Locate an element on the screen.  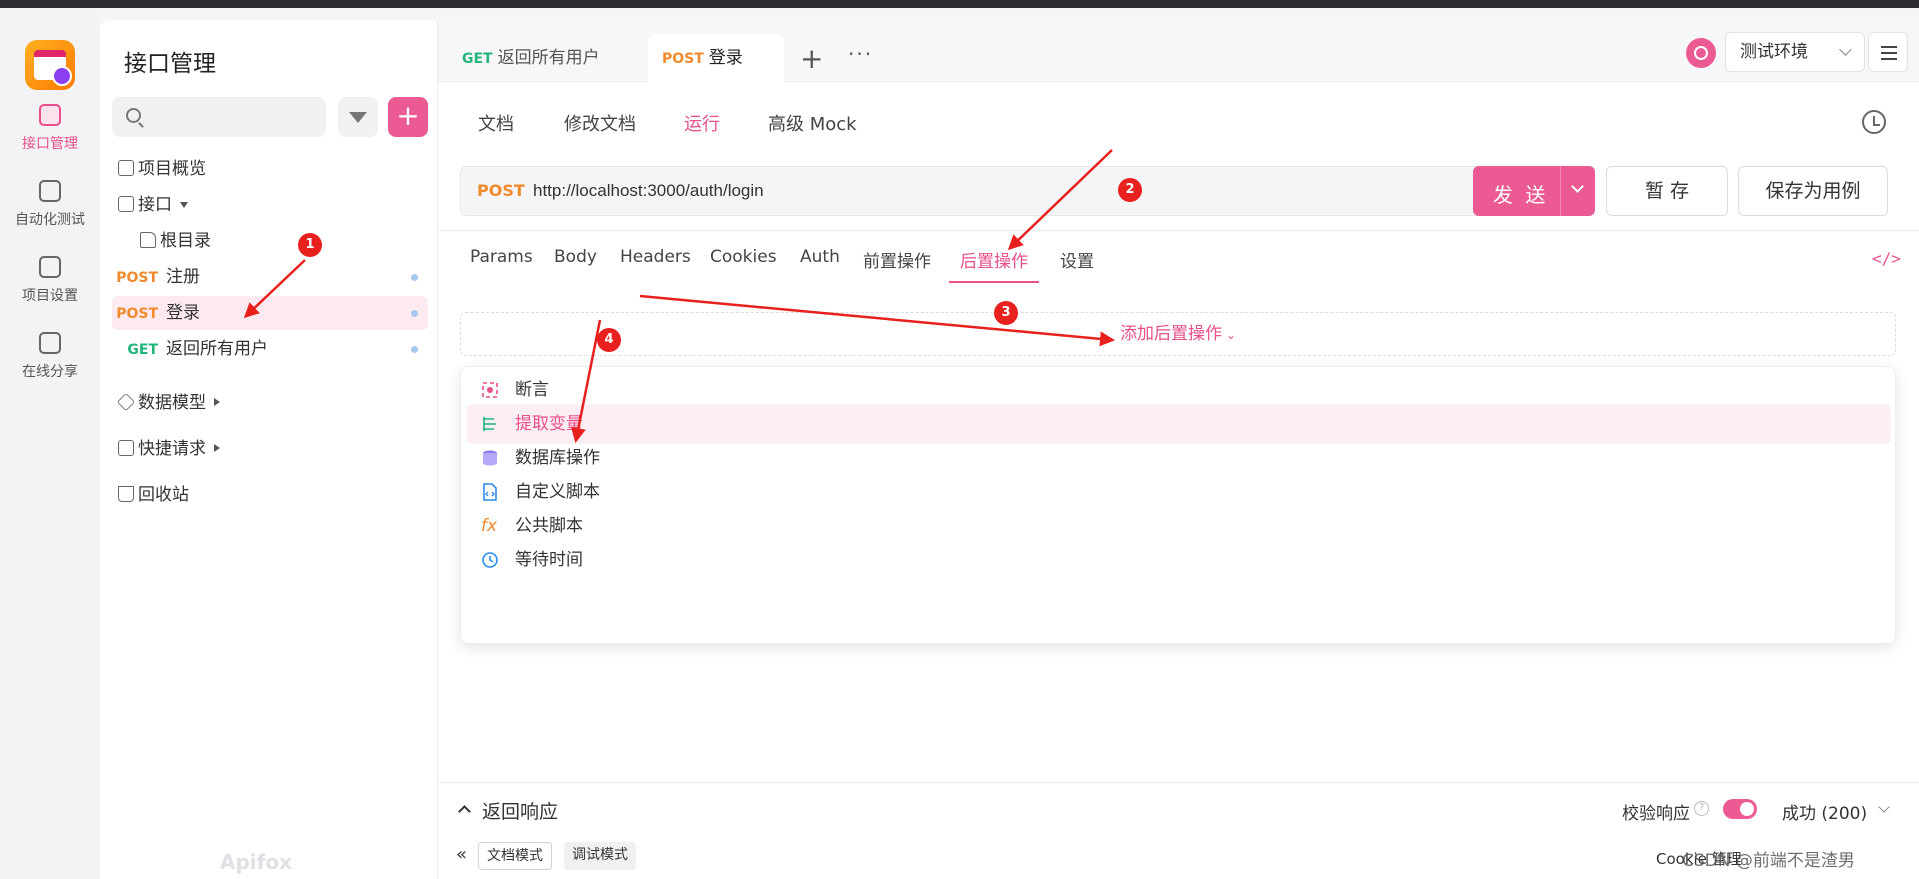
tab-post-login: POST 登录 is located at coordinates (716, 58).